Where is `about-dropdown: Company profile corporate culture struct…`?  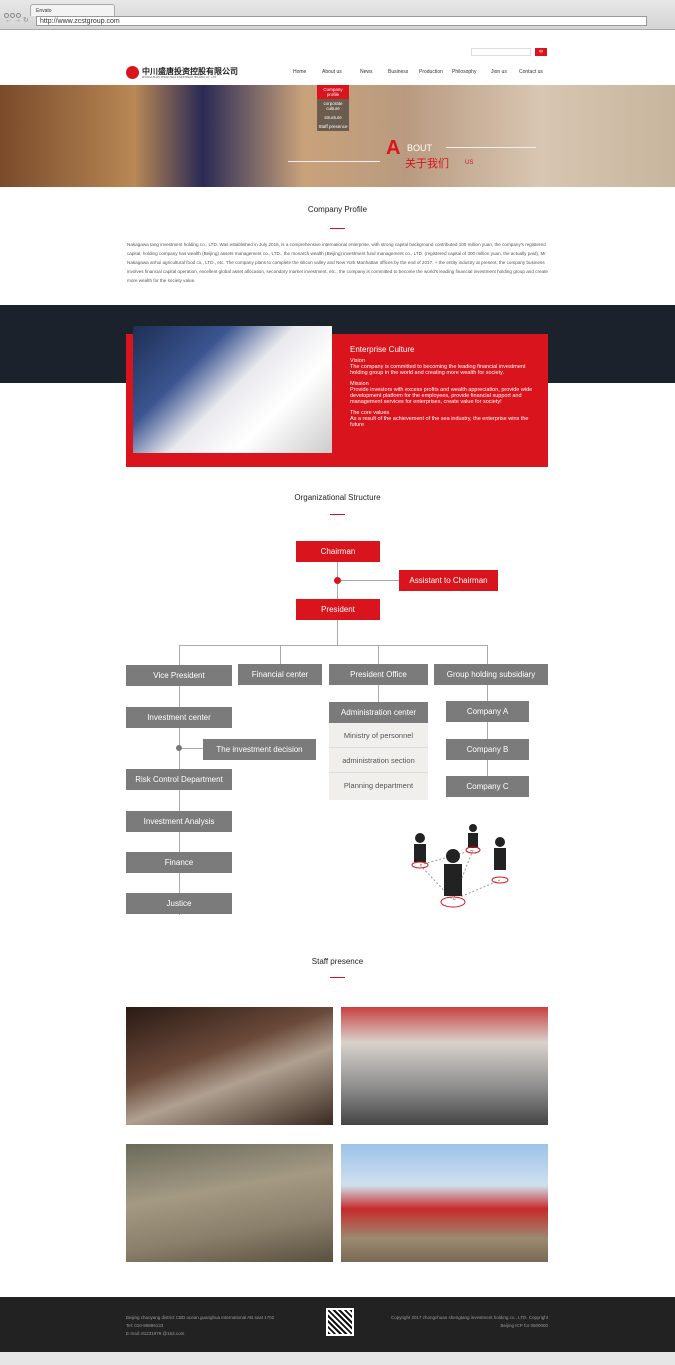 about-dropdown: Company profile corporate culture struct… is located at coordinates (333, 108).